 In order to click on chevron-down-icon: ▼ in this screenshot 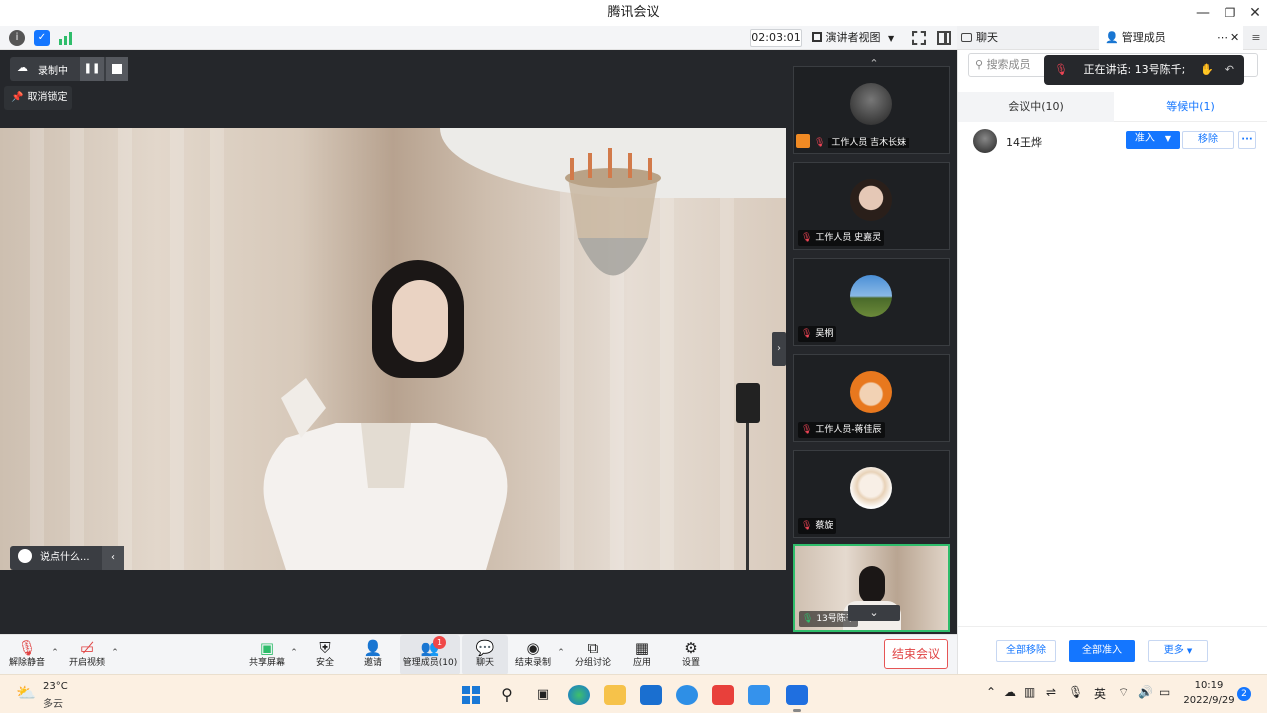, I will do `click(1168, 138)`.